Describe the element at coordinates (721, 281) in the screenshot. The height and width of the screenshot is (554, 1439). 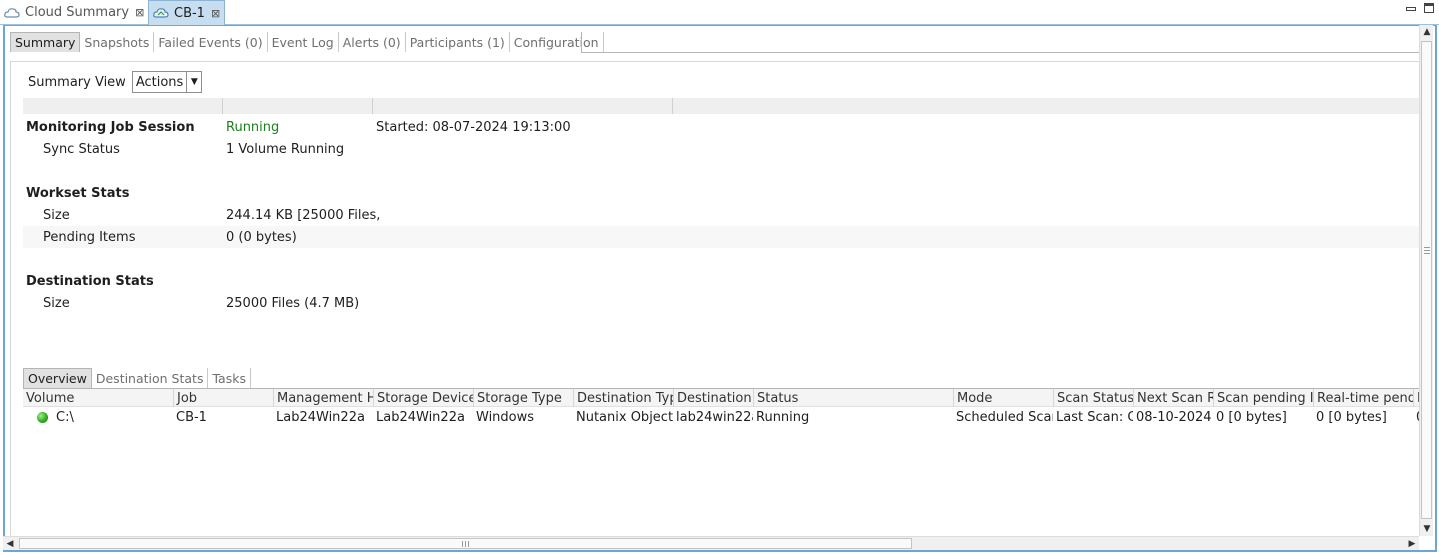
I see `destination-title-row: Destination Stats` at that location.